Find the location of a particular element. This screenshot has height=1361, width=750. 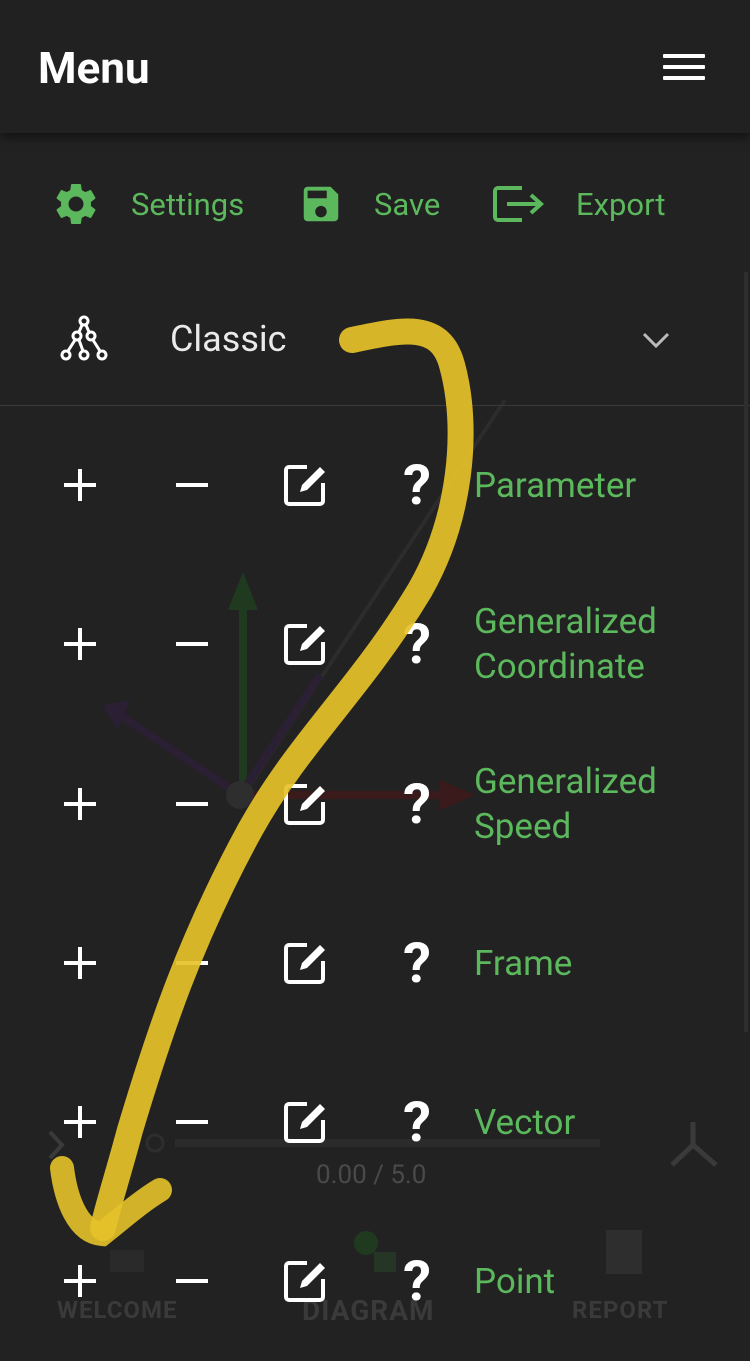

floppy-disk-icon is located at coordinates (321, 204).